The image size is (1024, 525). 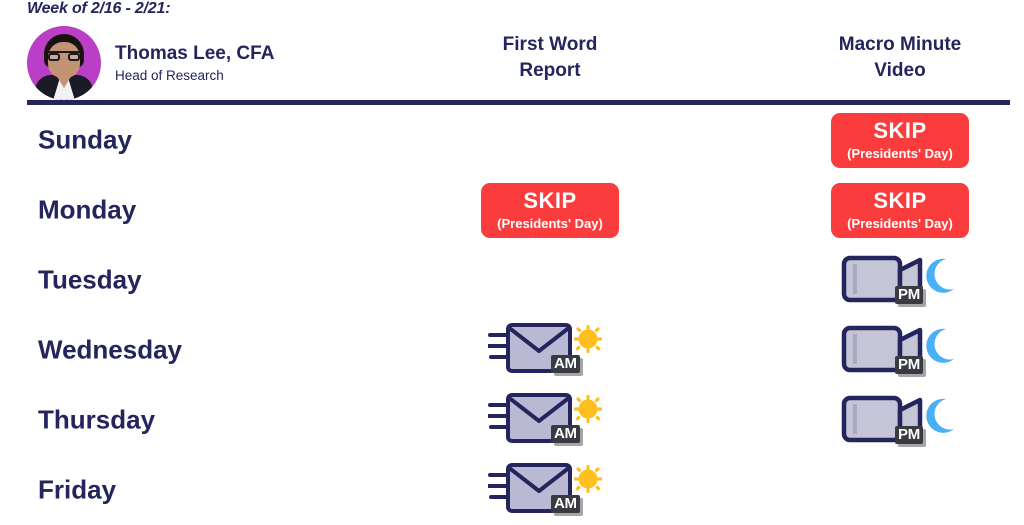 I want to click on analyst-role: Head of Research, so click(x=169, y=75).